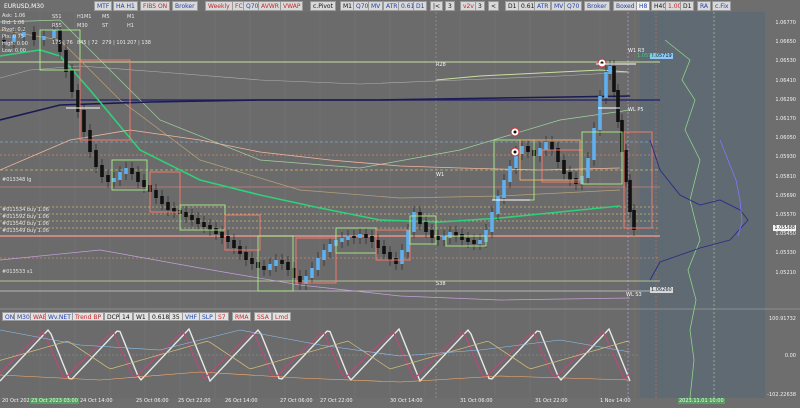 Image resolution: width=800 pixels, height=408 pixels. What do you see at coordinates (207, 316) in the screenshot?
I see `oscillator-toolbar-button: SLP` at bounding box center [207, 316].